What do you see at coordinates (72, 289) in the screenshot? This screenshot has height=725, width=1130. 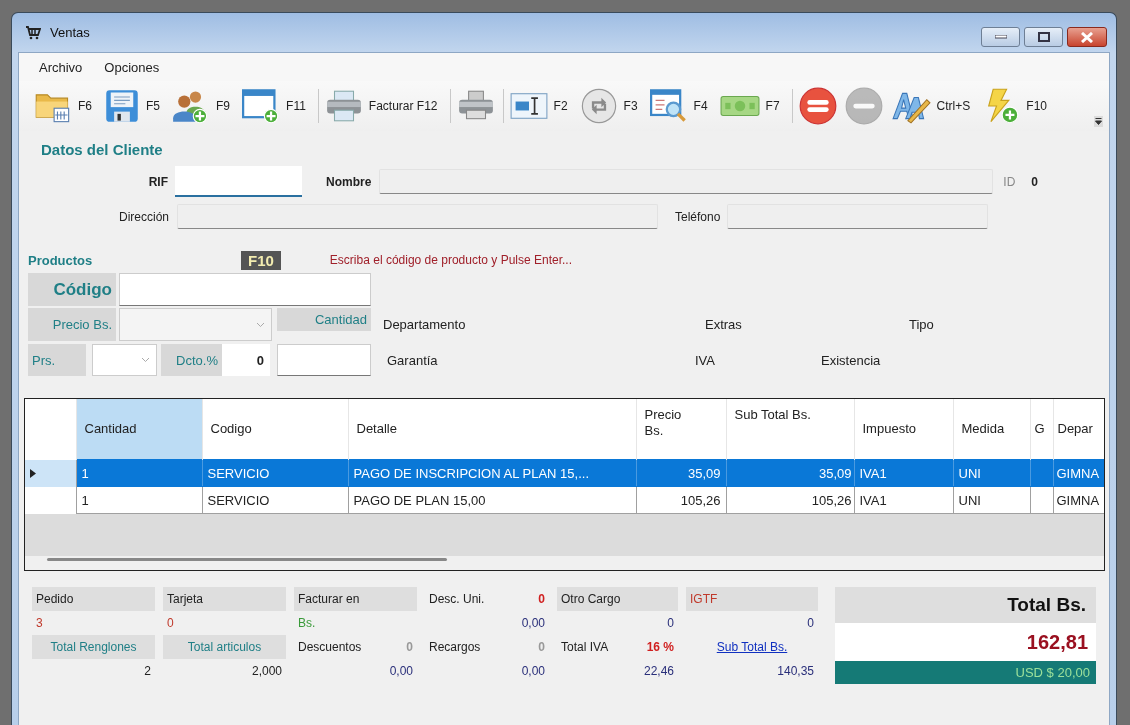 I see `field-label: Código` at bounding box center [72, 289].